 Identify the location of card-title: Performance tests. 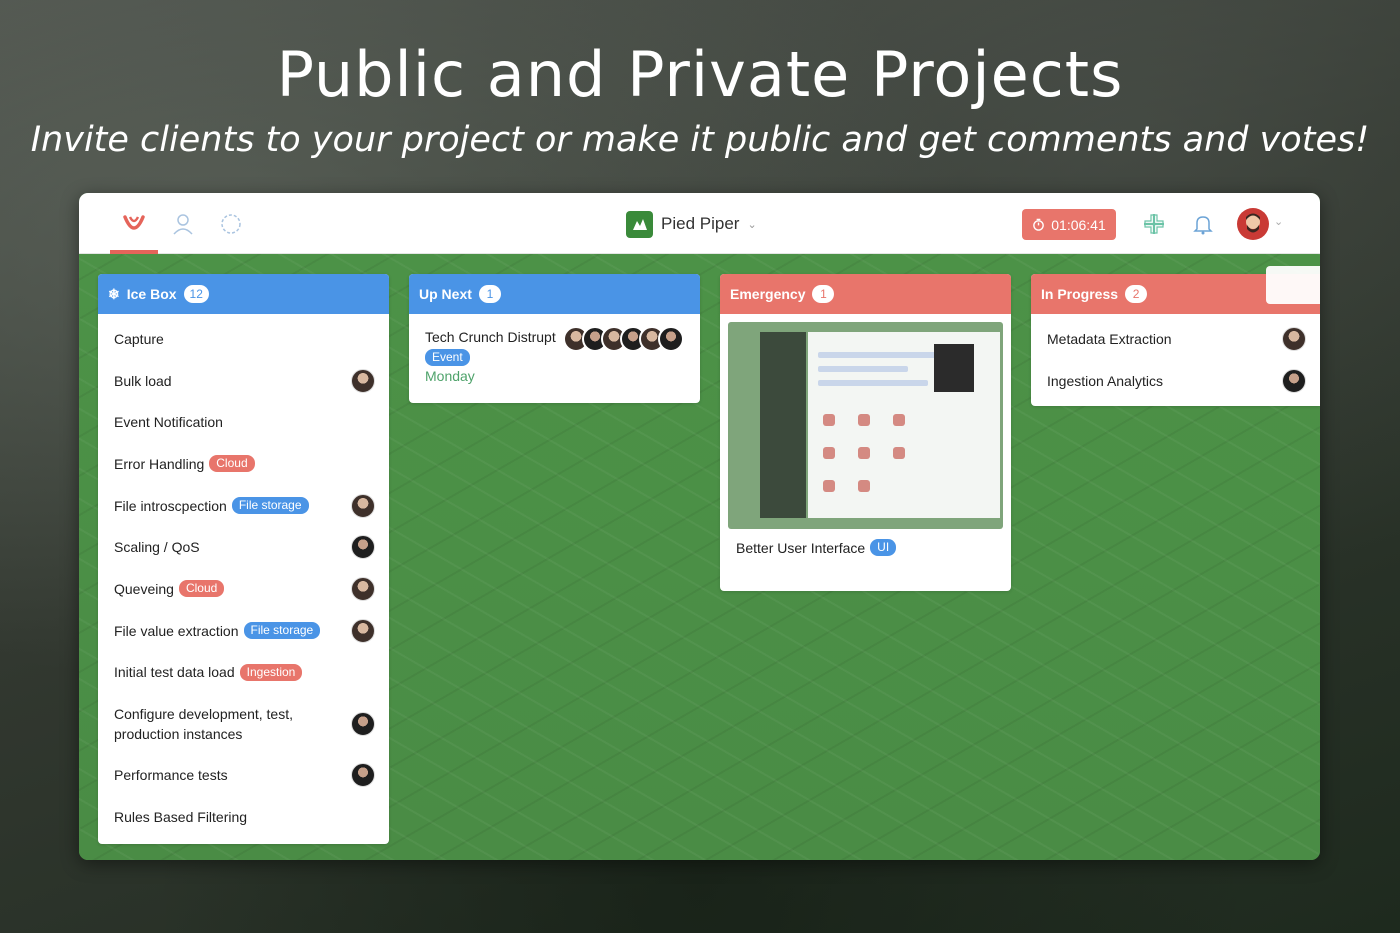
(171, 775).